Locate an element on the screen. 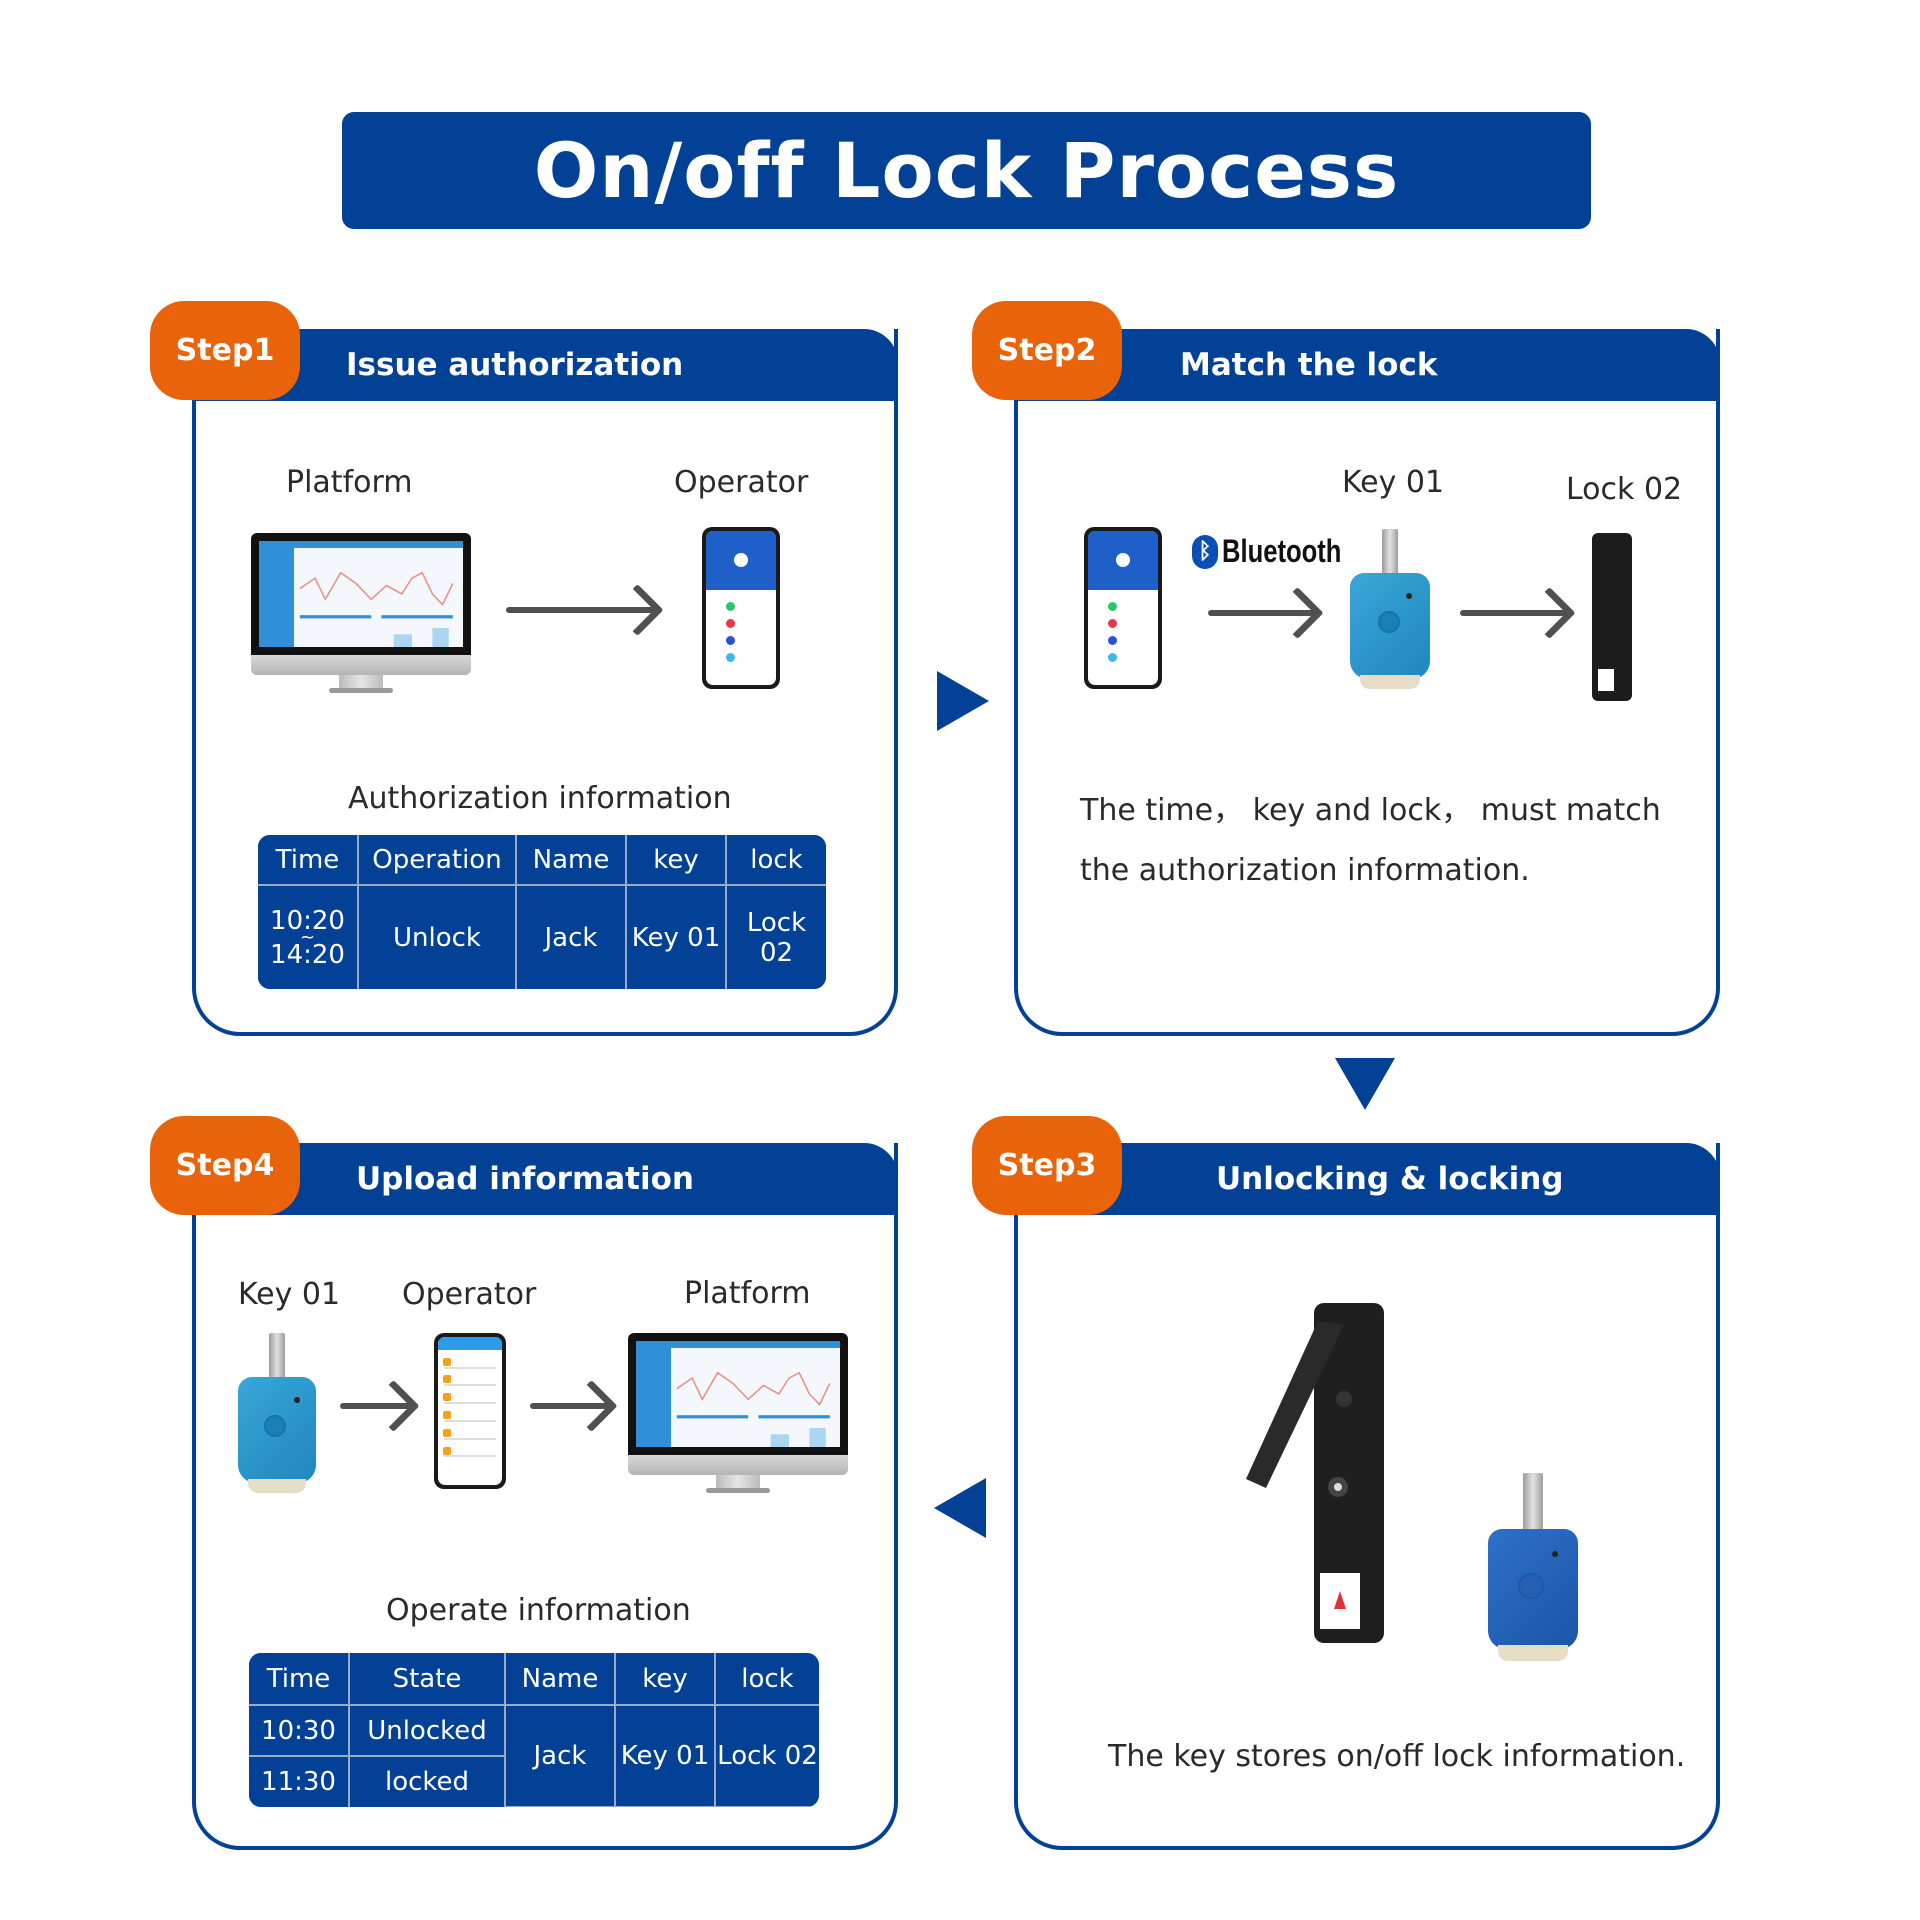 Image resolution: width=1920 pixels, height=1920 pixels. header-operation: Operation is located at coordinates (437, 860).